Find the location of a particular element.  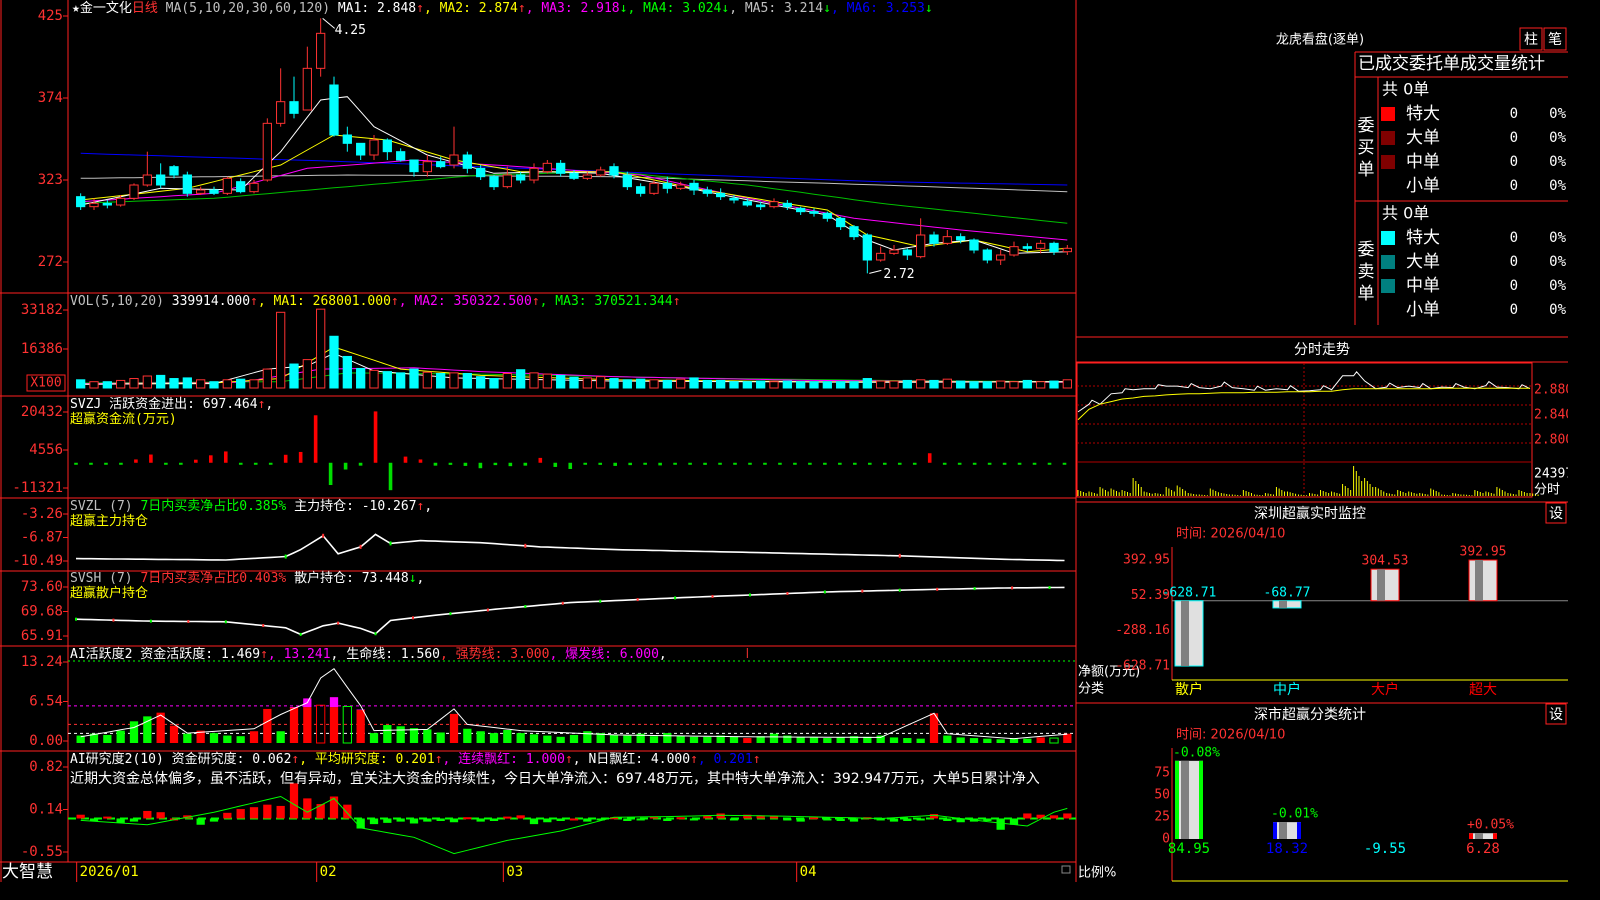

min-marker-line is located at coordinates (875, 271).